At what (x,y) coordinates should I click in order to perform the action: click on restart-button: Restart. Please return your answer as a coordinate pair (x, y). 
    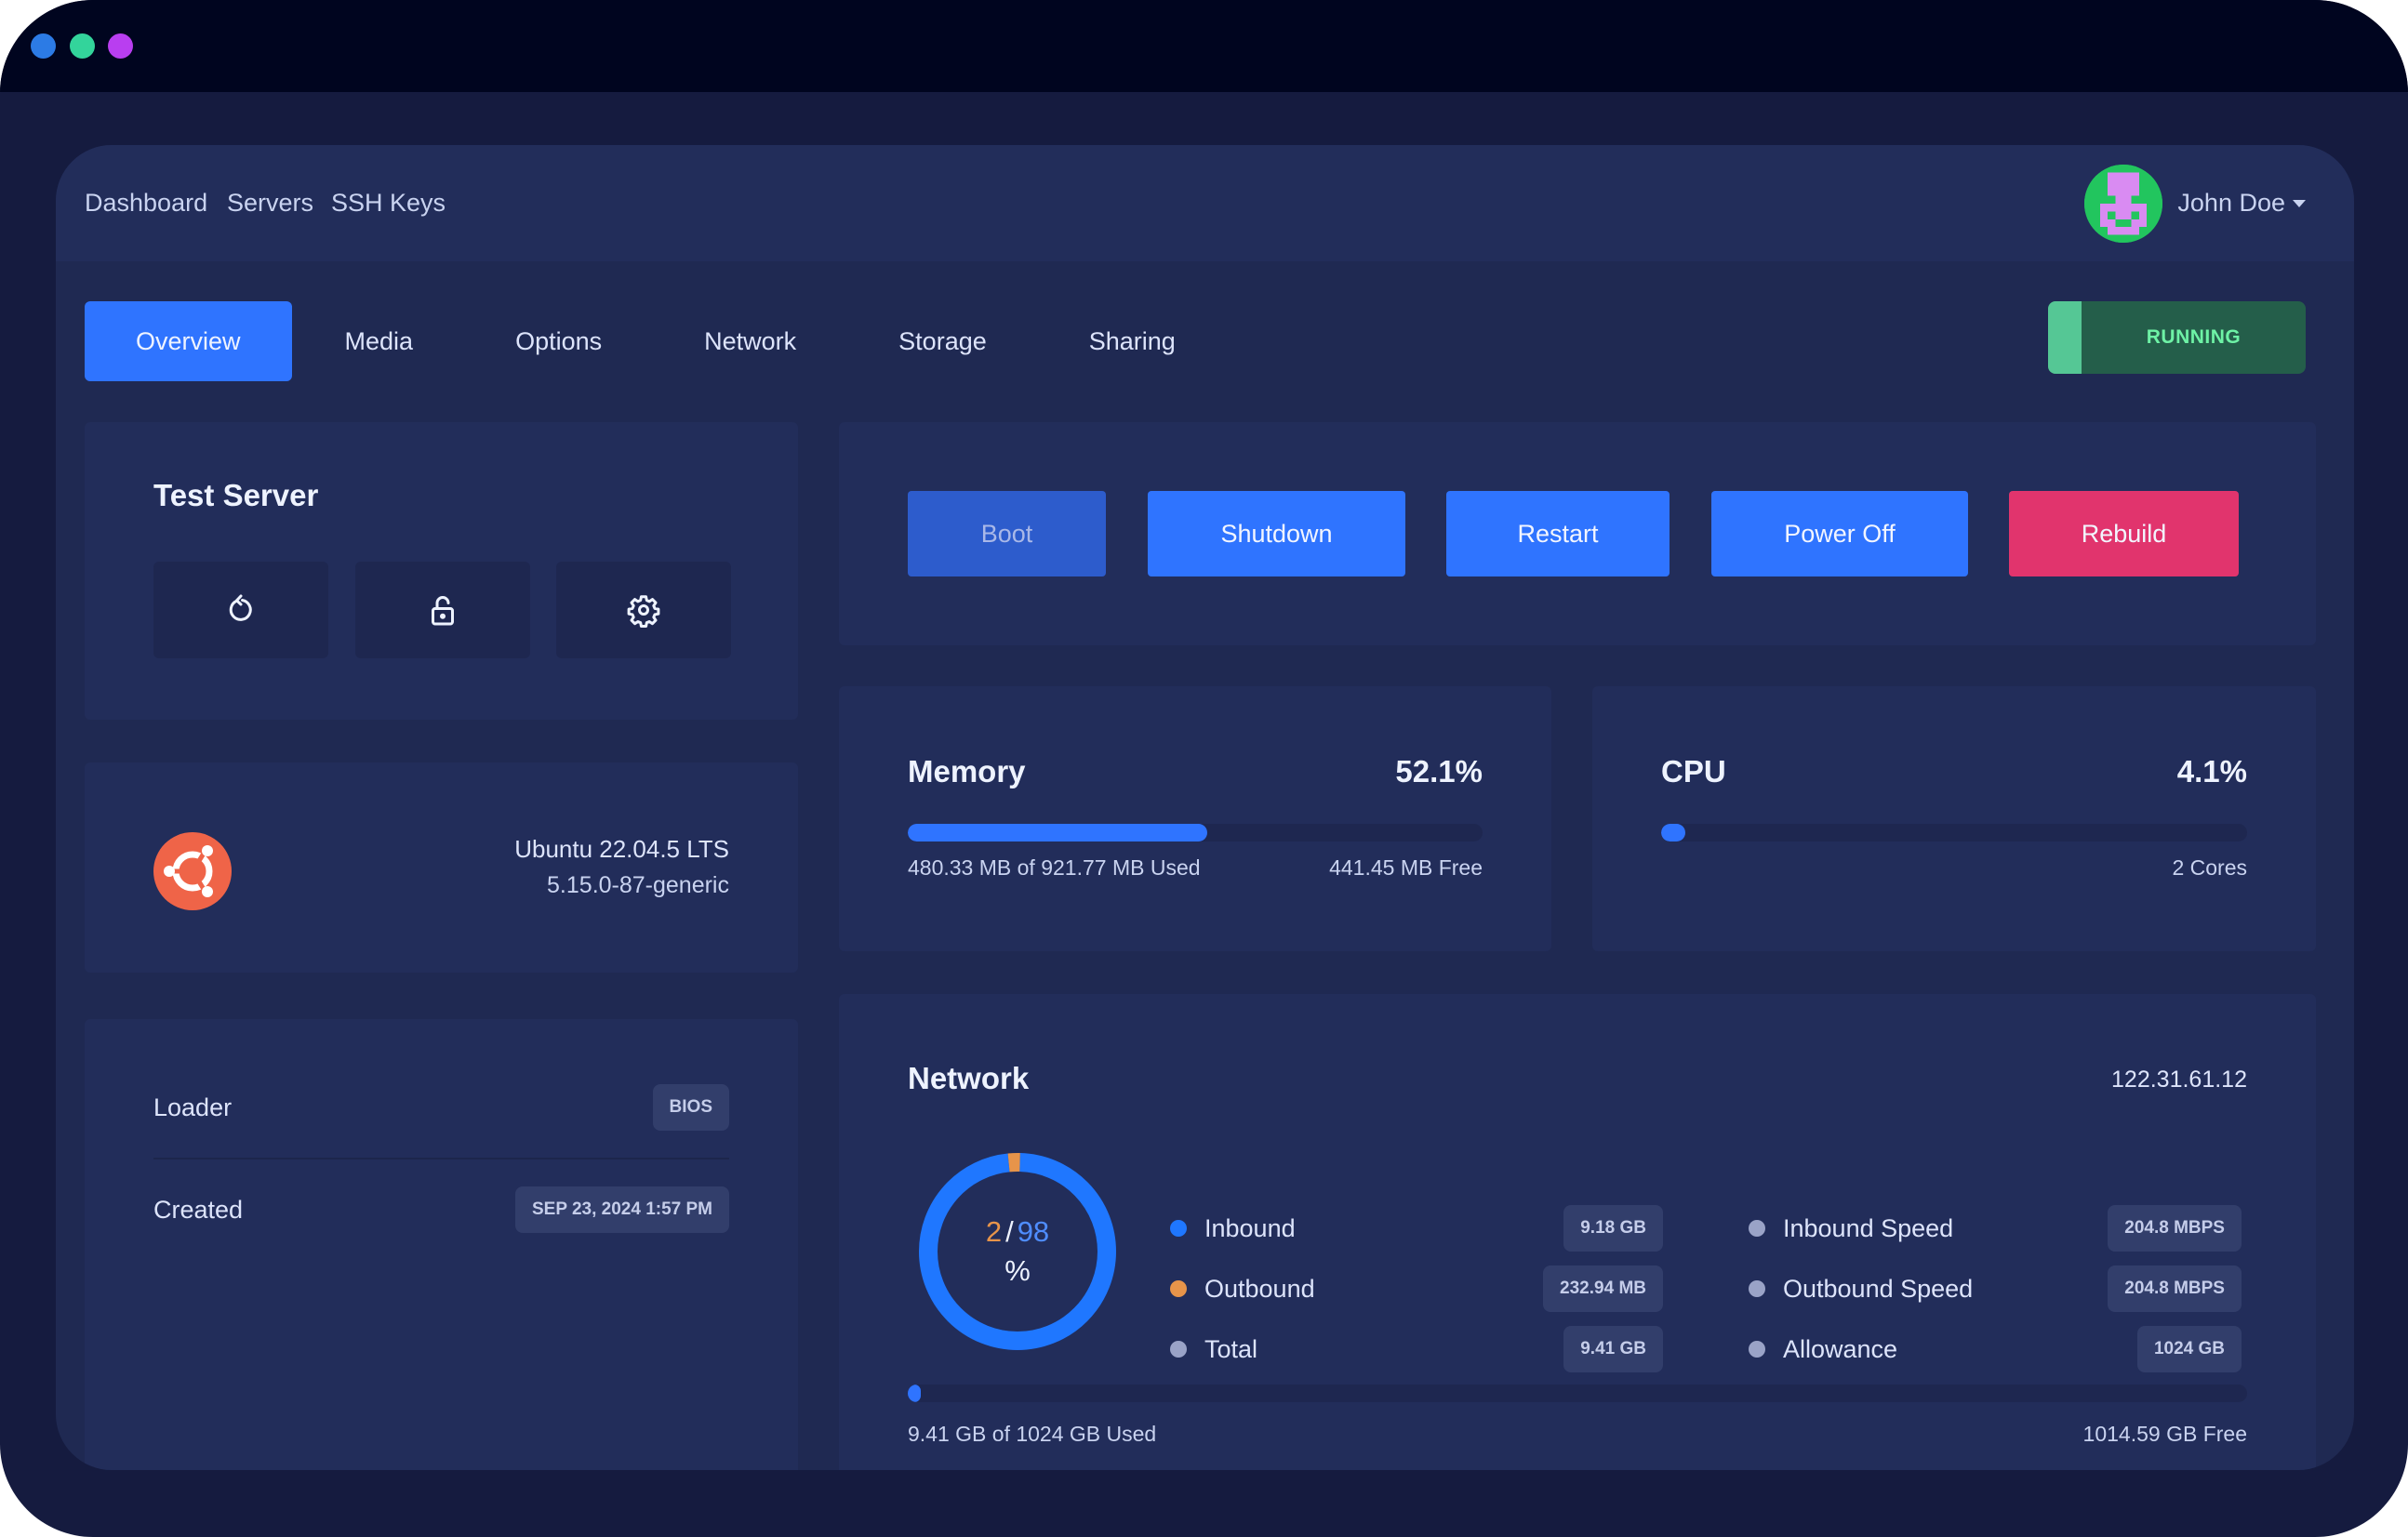
    Looking at the image, I should click on (1558, 533).